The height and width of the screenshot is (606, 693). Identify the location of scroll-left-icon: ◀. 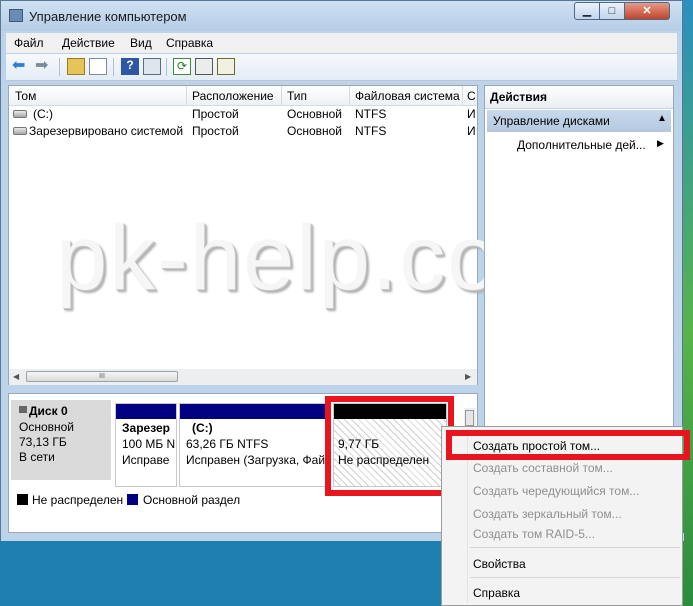
(16, 376).